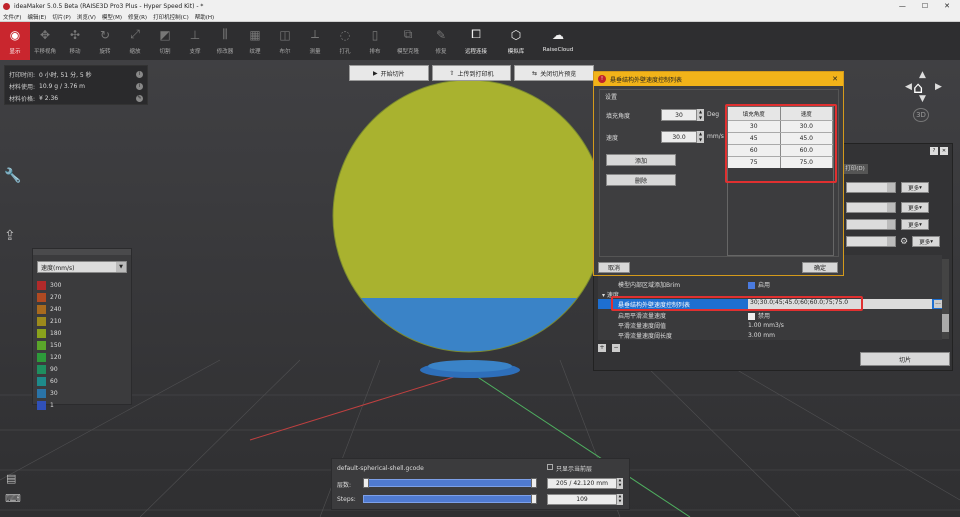 This screenshot has width=960, height=517. What do you see at coordinates (641, 160) in the screenshot?
I see `add-button: 添加` at bounding box center [641, 160].